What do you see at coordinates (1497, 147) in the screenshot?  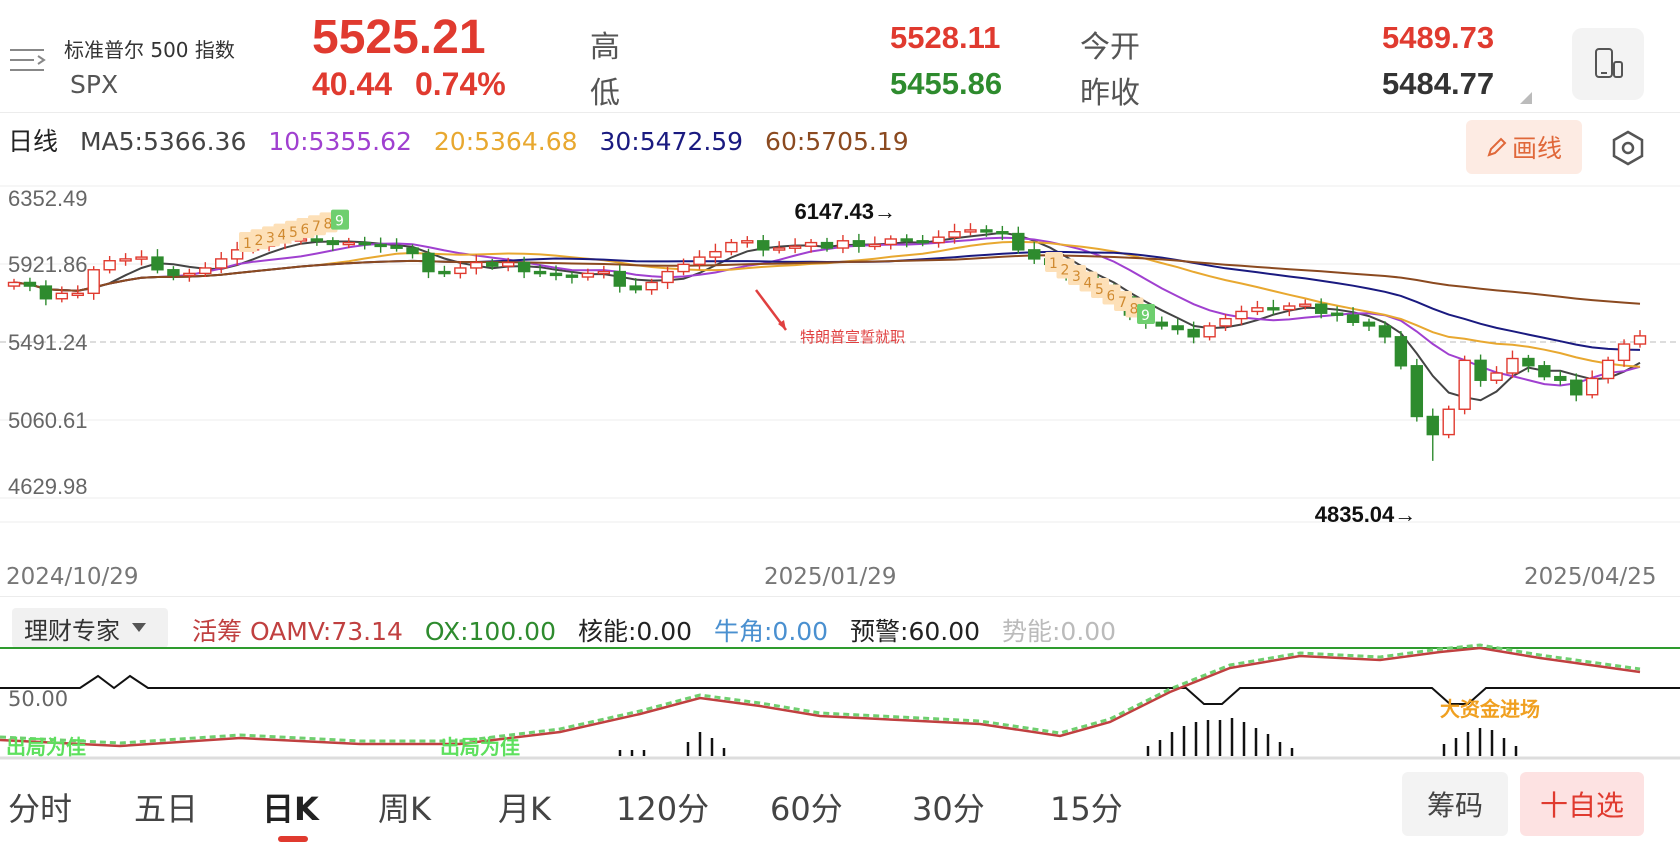 I see `pencil-icon` at bounding box center [1497, 147].